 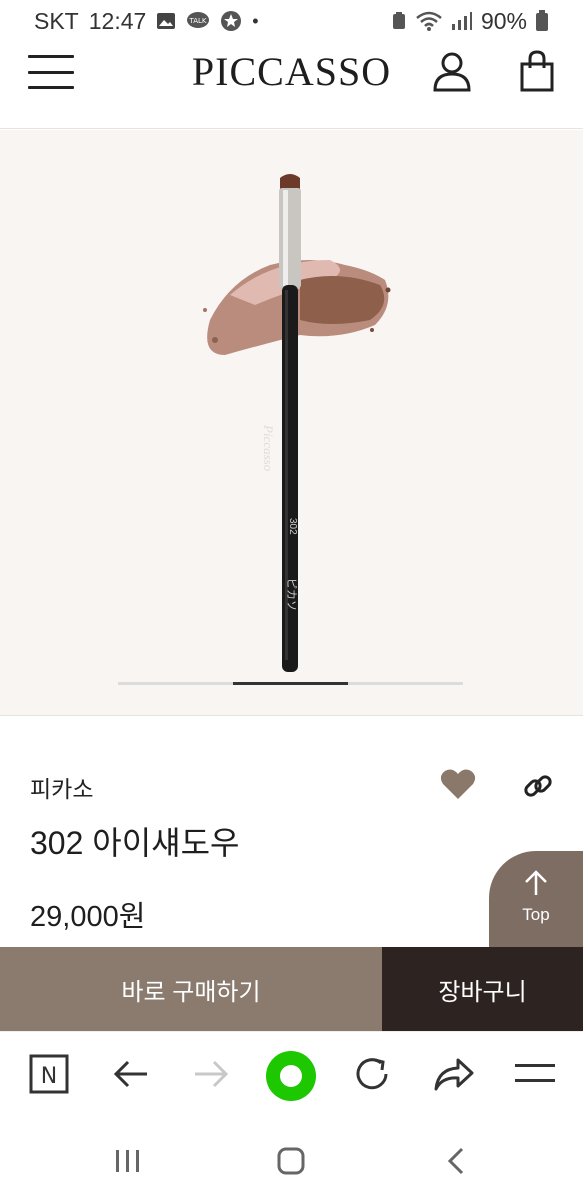 I want to click on gallery-progress-thumb, so click(x=290, y=683).